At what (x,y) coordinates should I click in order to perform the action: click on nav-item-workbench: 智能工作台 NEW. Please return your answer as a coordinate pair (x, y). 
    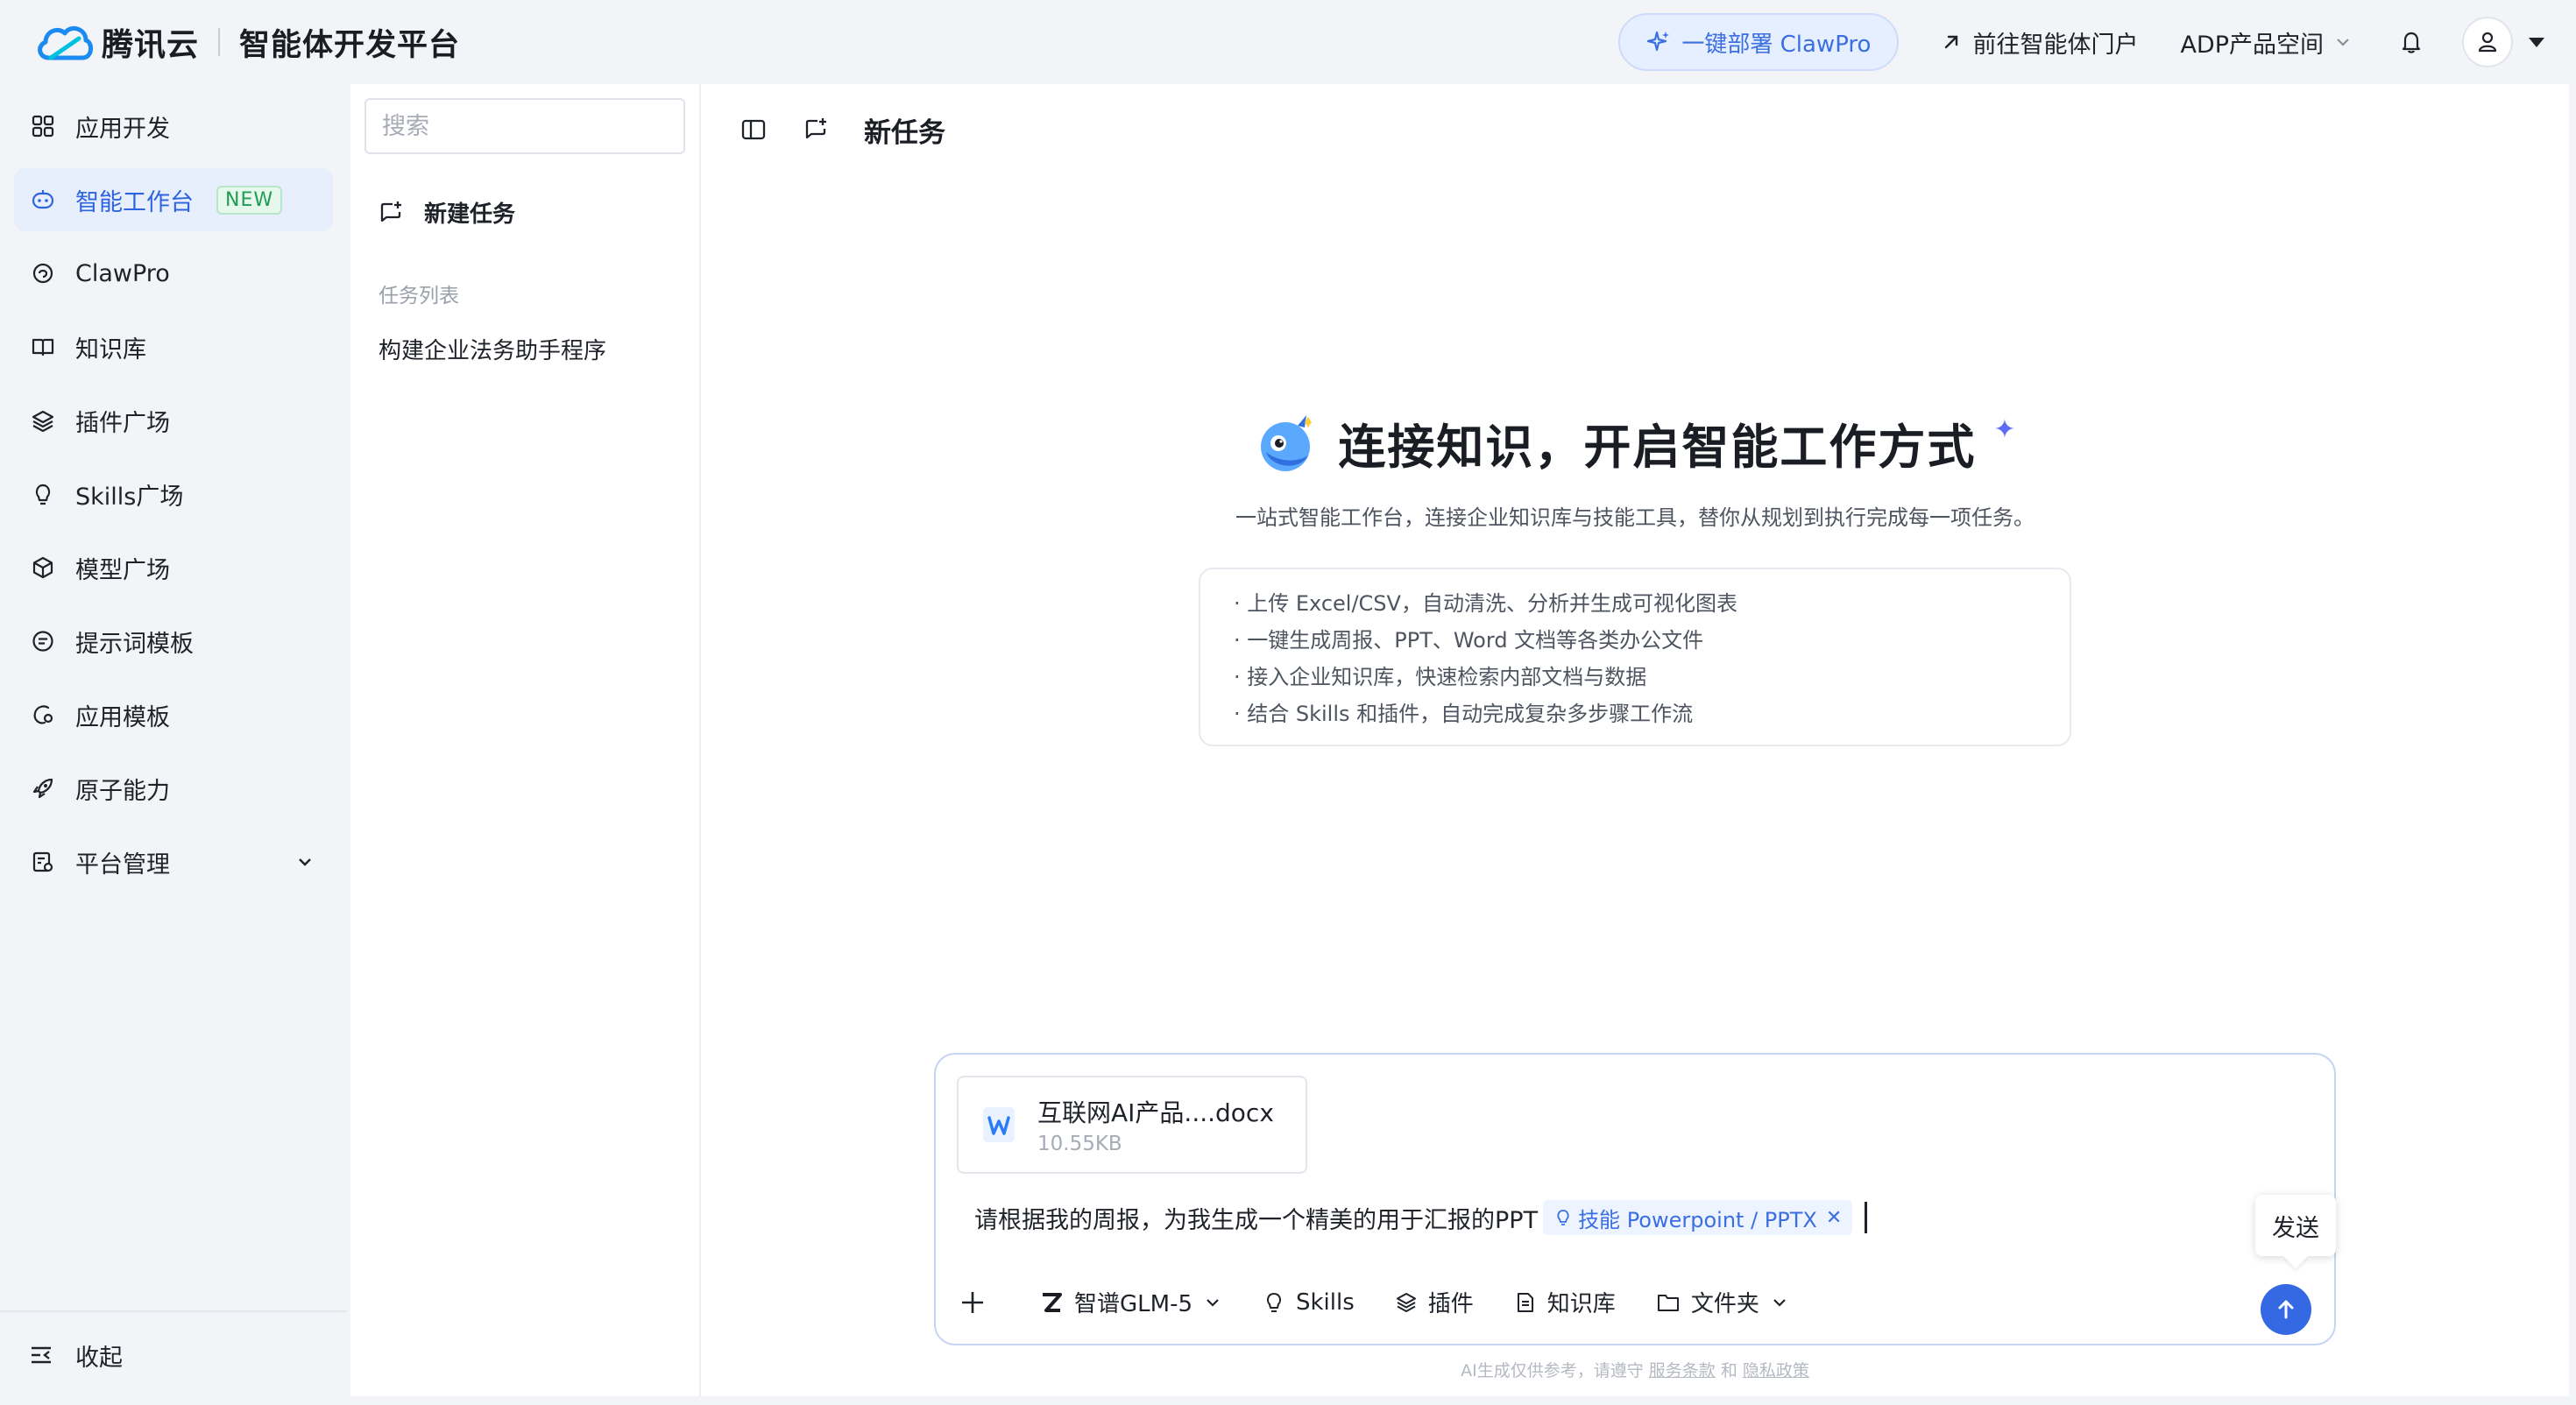
    Looking at the image, I should click on (173, 199).